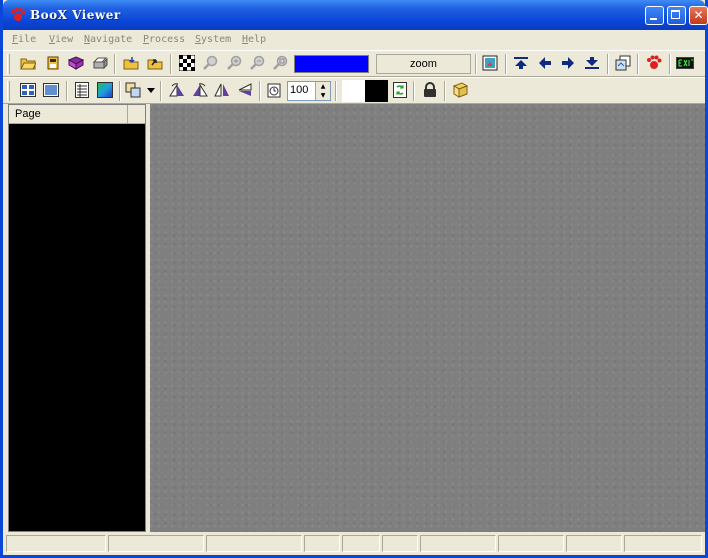  I want to click on zoom-fit-icon, so click(280, 63).